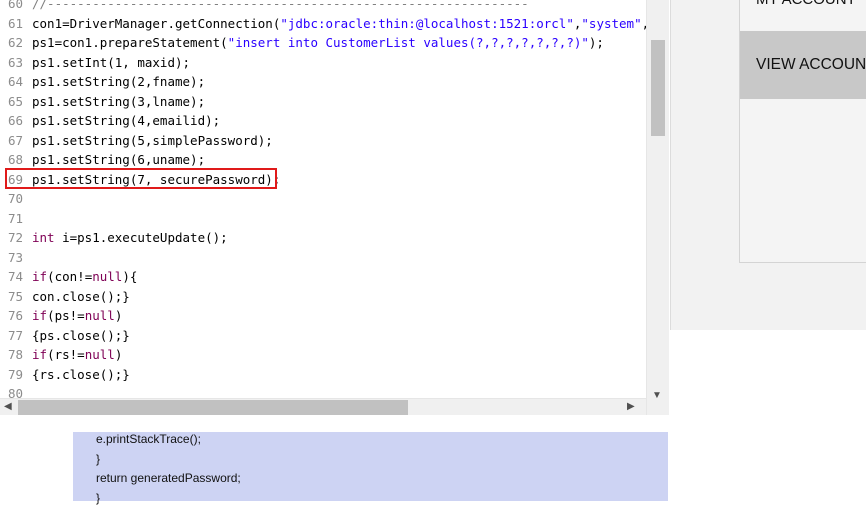 This screenshot has height=508, width=866. What do you see at coordinates (16, 276) in the screenshot?
I see `line-number: 74` at bounding box center [16, 276].